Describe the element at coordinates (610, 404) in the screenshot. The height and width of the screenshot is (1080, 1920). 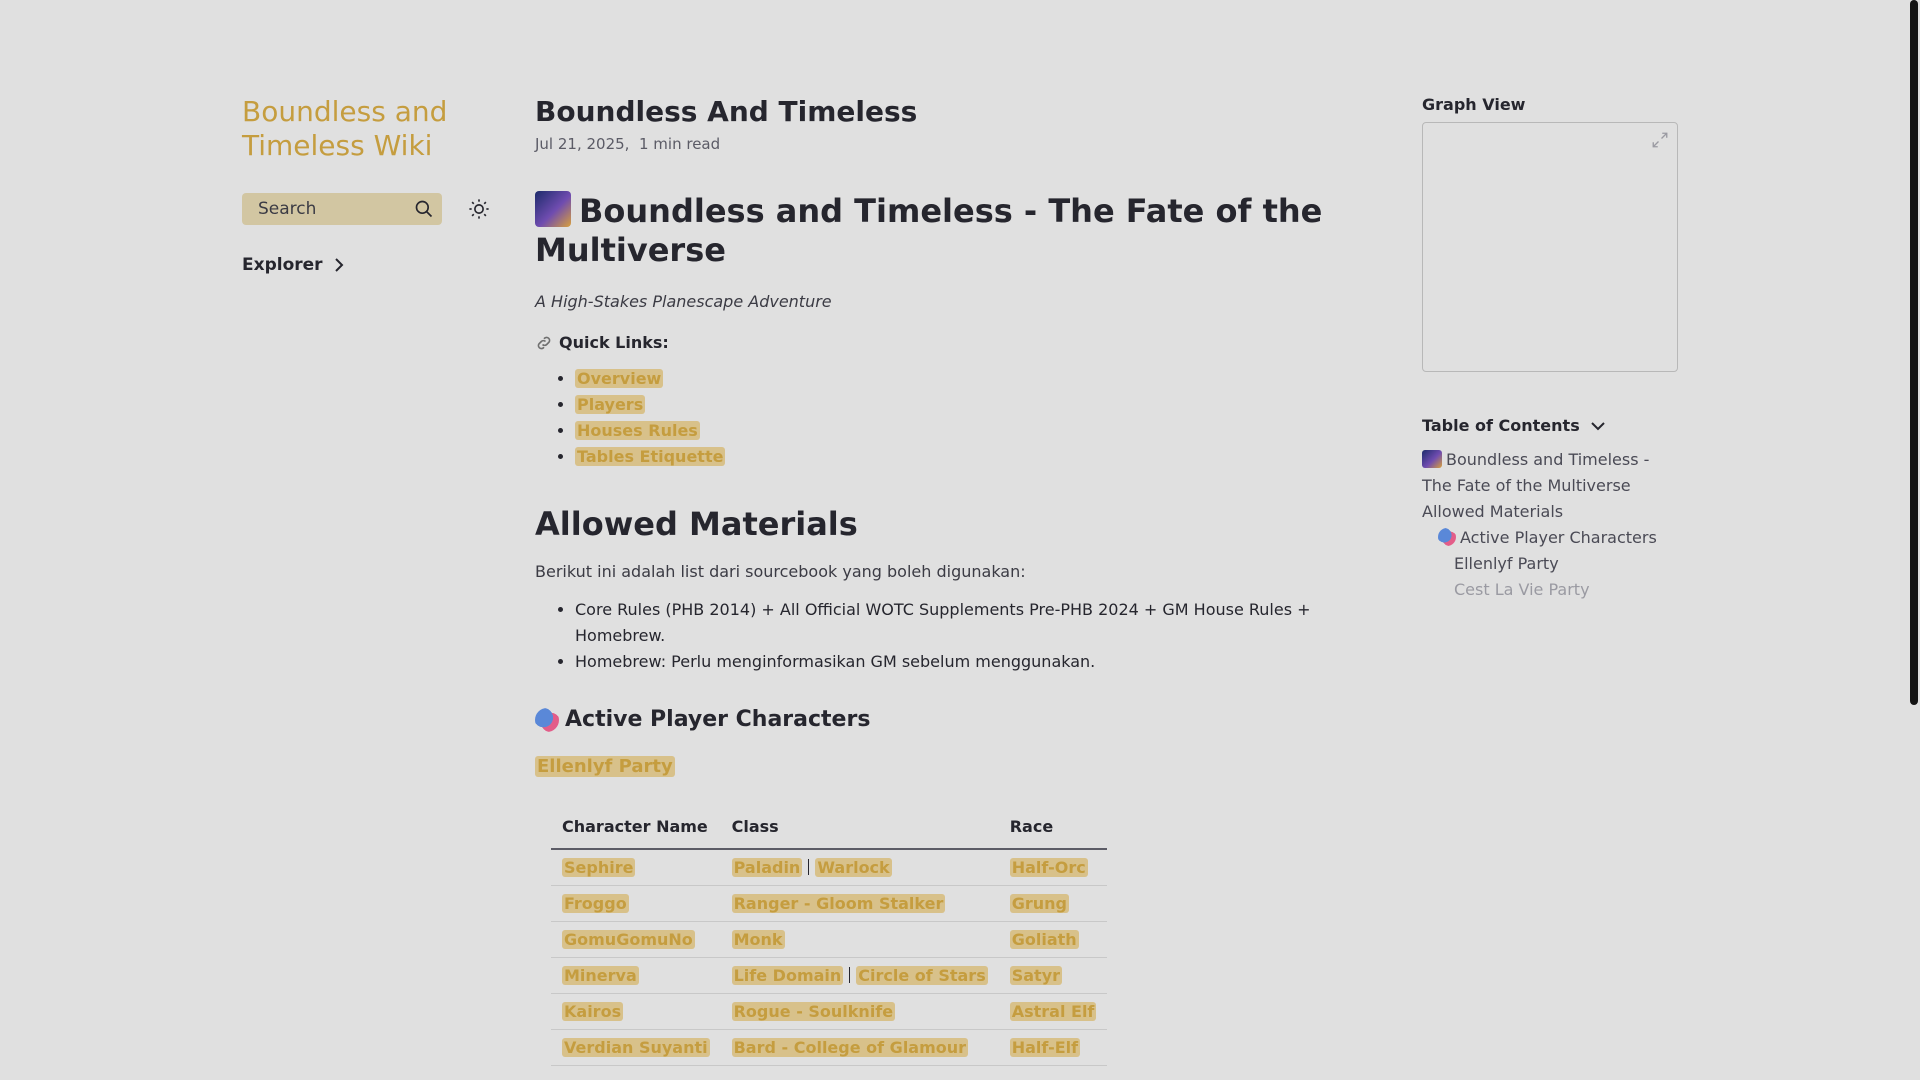
I see `link-players: Players` at that location.